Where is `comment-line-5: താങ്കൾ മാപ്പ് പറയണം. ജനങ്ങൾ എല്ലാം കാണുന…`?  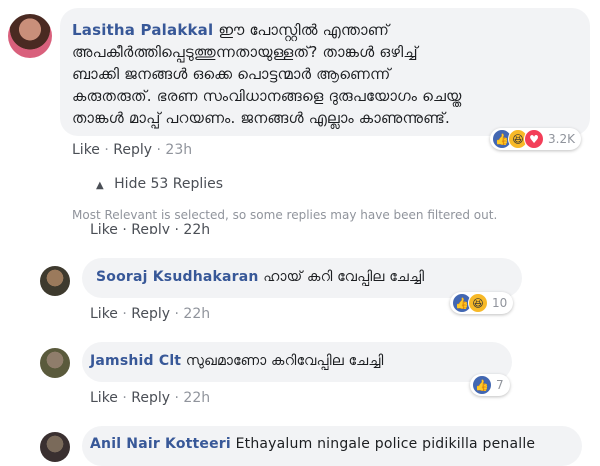
comment-line-5: താങ്കൾ മാപ്പ് പറയണം. ജനങ്ങൾ എല്ലാം കാണുന… is located at coordinates (261, 118).